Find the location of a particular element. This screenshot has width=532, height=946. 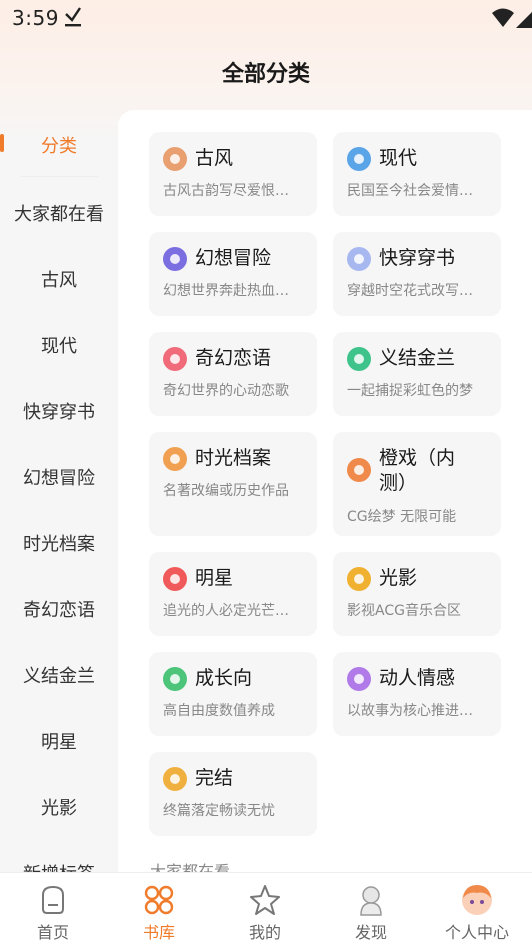

category-card-fantasy-romance: 奇幻恋语 奇幻世界的心动恋歌 is located at coordinates (233, 374).